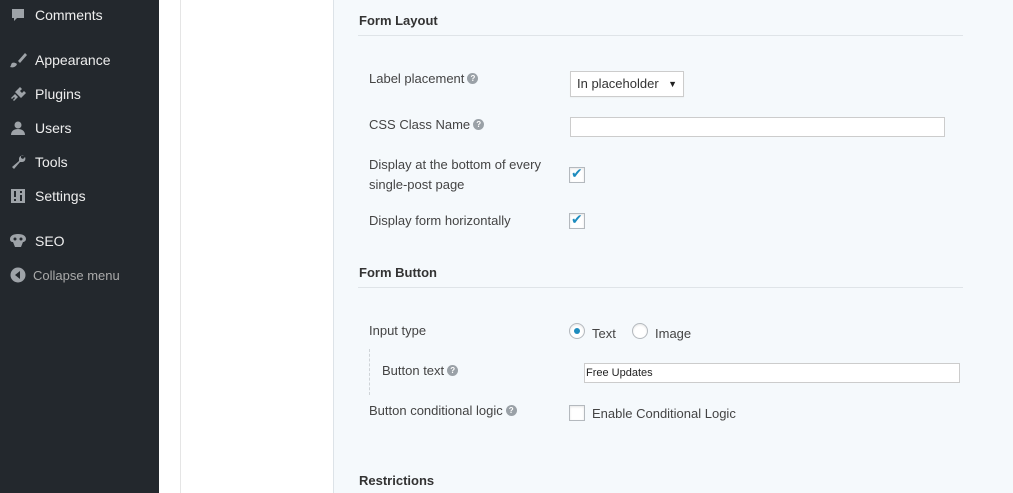  I want to click on sidebar-item-label: Comments, so click(69, 15).